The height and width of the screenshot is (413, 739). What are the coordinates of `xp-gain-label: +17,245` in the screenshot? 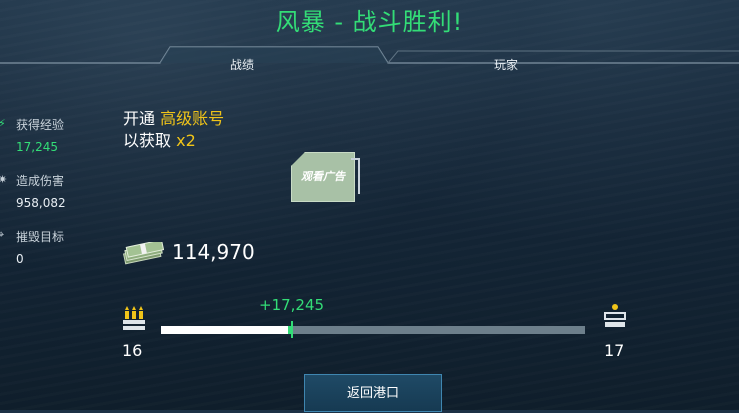 It's located at (292, 305).